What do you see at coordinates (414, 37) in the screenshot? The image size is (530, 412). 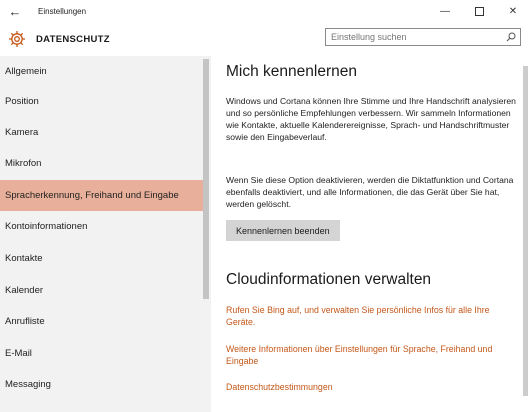 I see `search-input` at bounding box center [414, 37].